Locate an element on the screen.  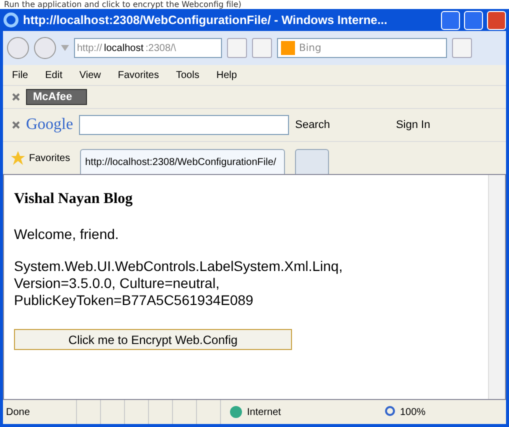
maximize-button is located at coordinates (473, 20).